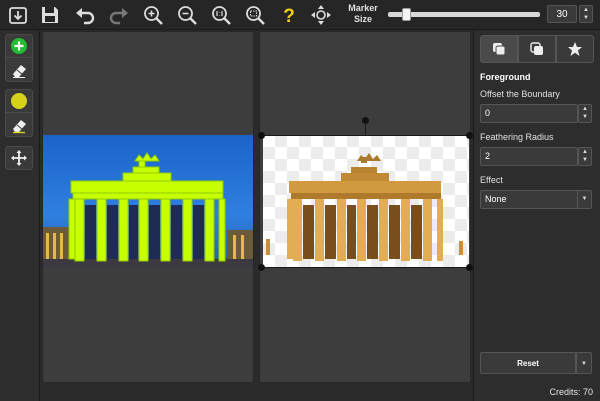 The image size is (600, 401). I want to click on undo-icon, so click(85, 15).